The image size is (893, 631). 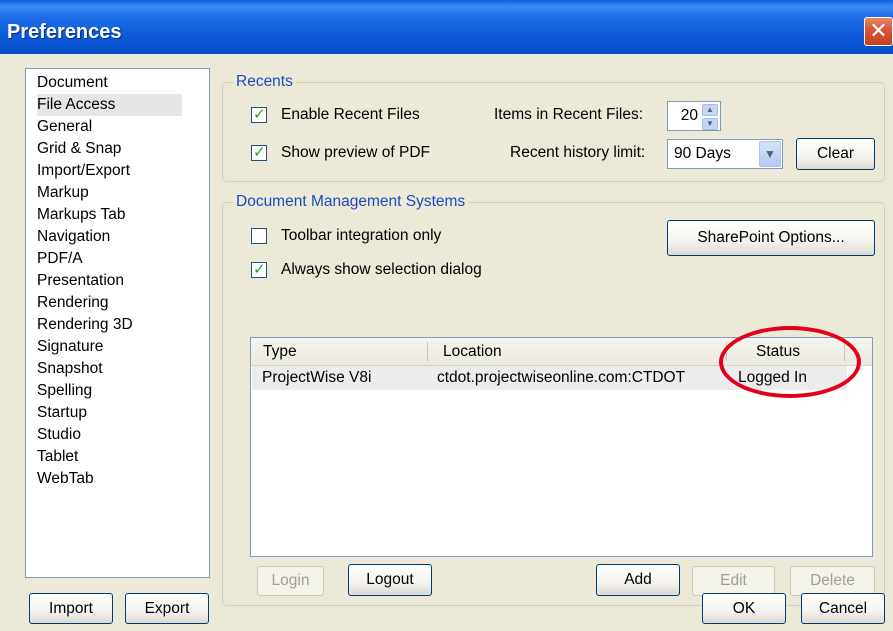 What do you see at coordinates (638, 580) in the screenshot?
I see `add-button: Add` at bounding box center [638, 580].